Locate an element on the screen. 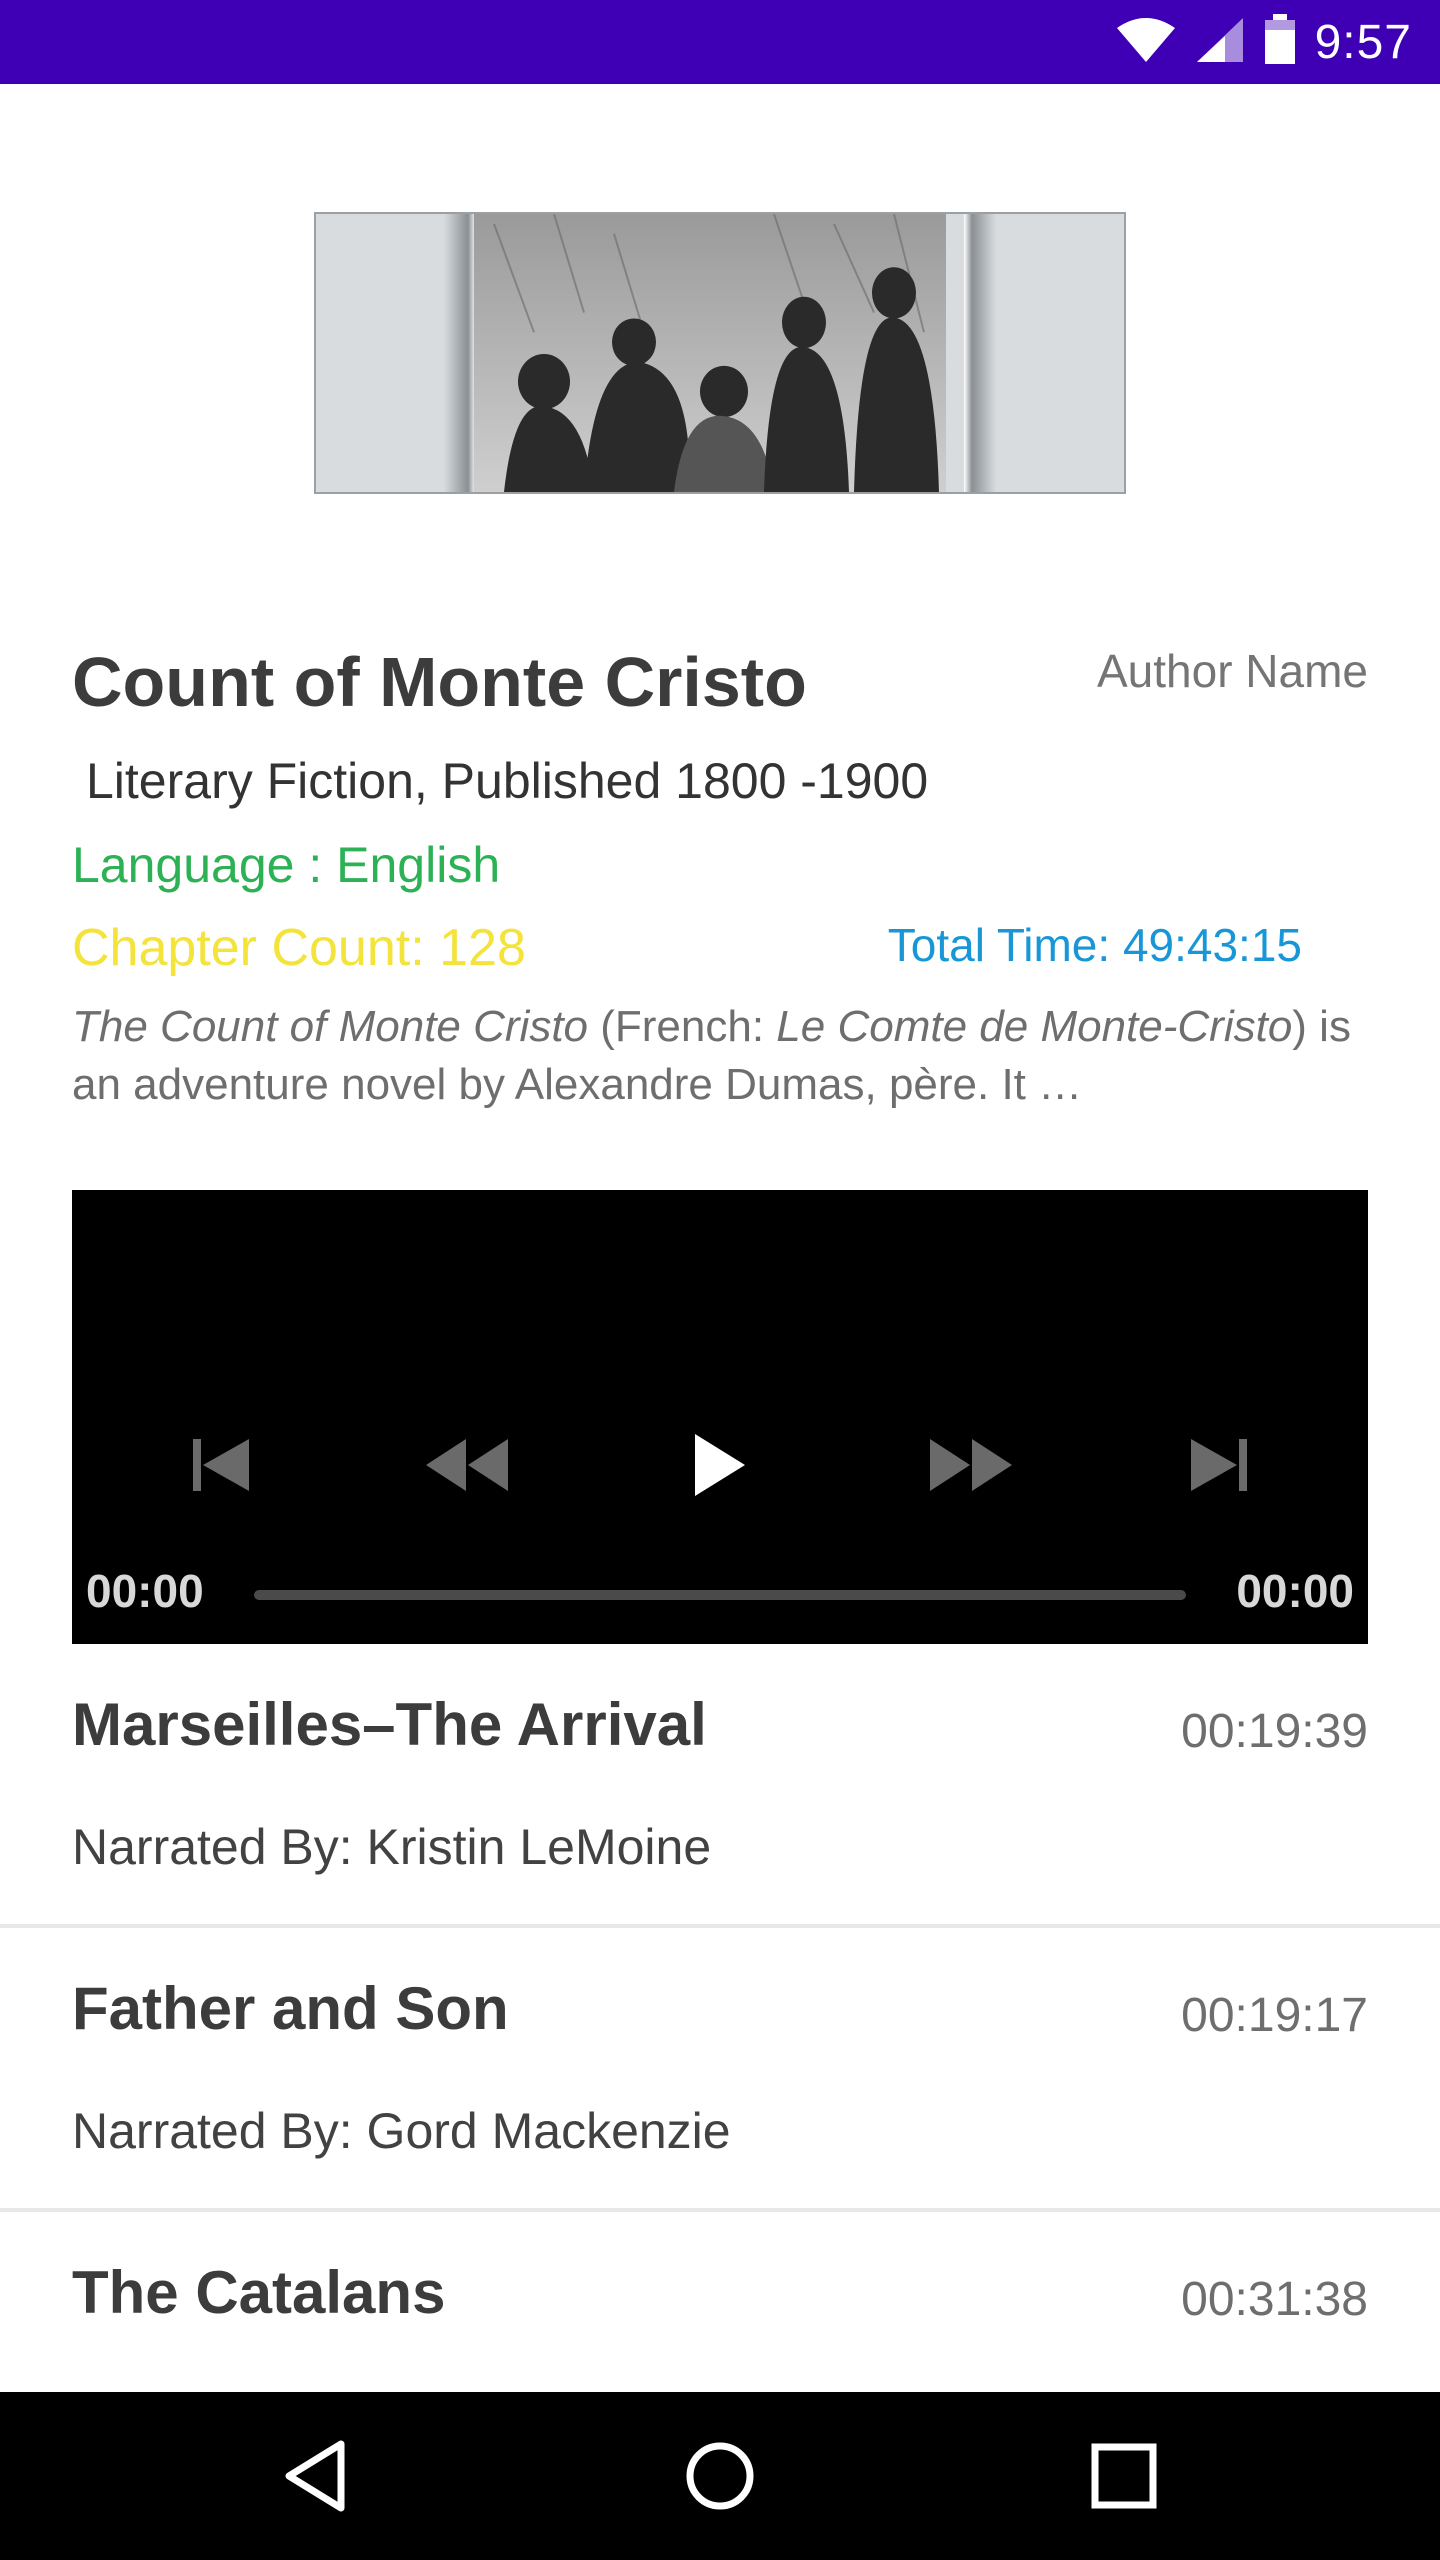  book-title: Count of Monte Cristo is located at coordinates (439, 682).